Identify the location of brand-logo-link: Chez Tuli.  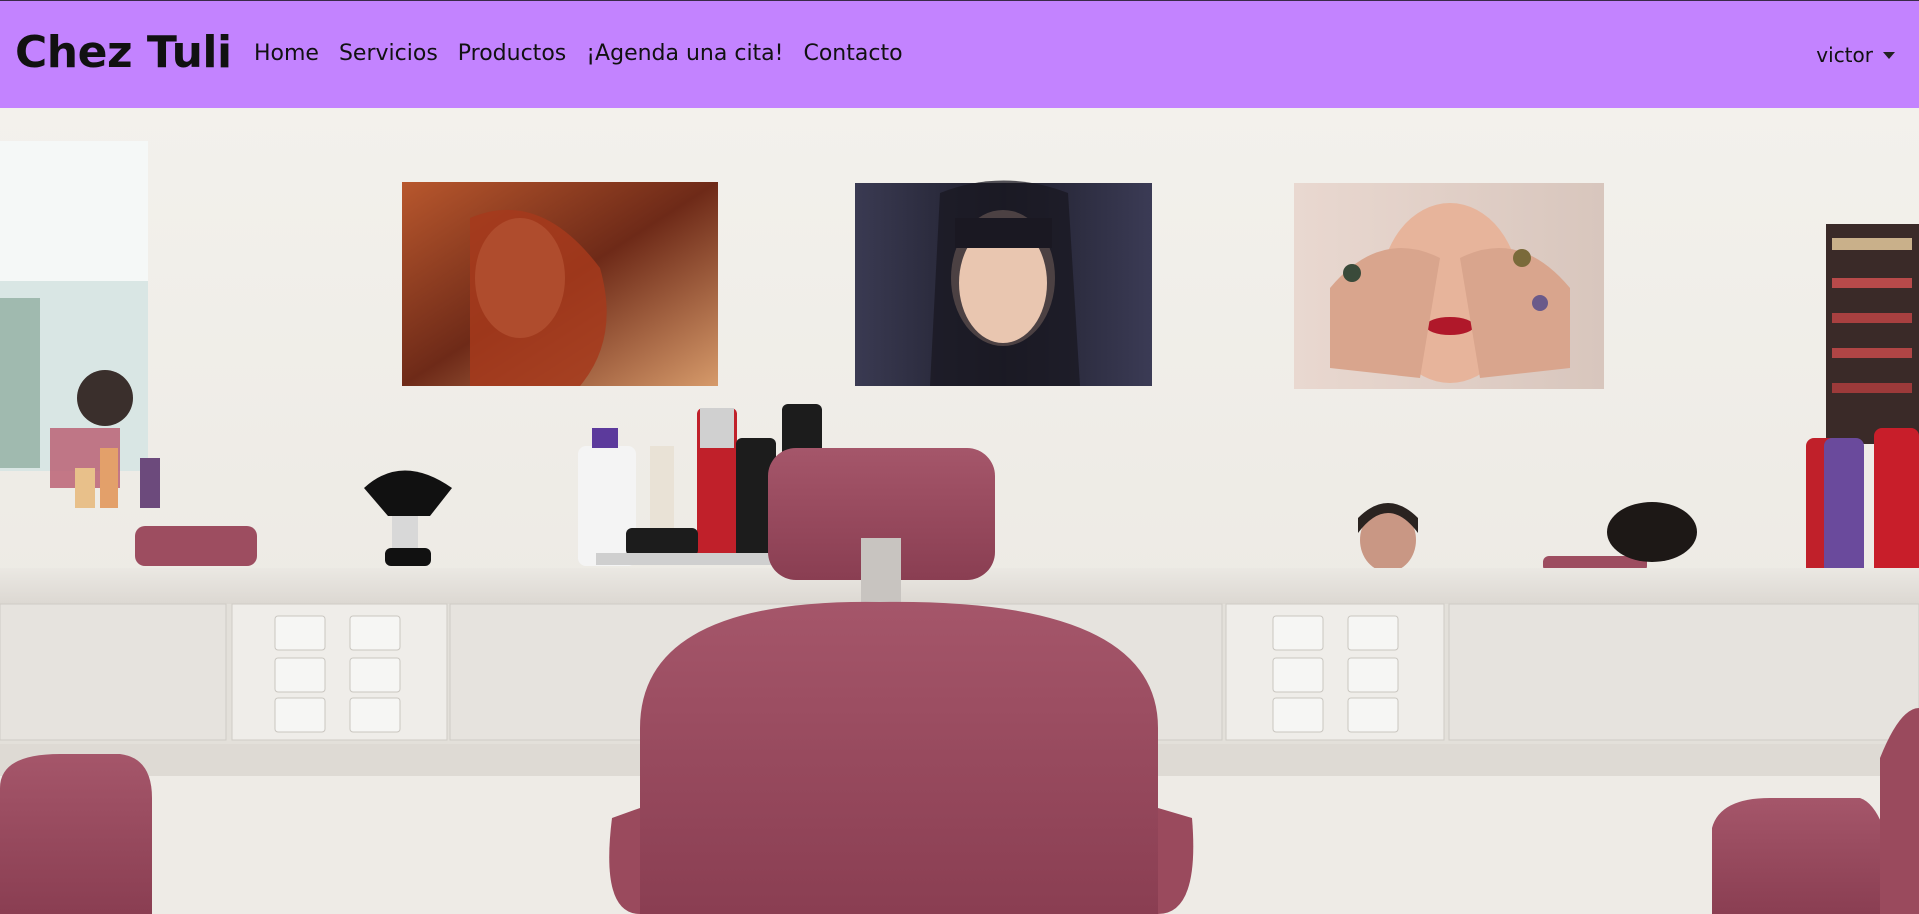
(123, 52).